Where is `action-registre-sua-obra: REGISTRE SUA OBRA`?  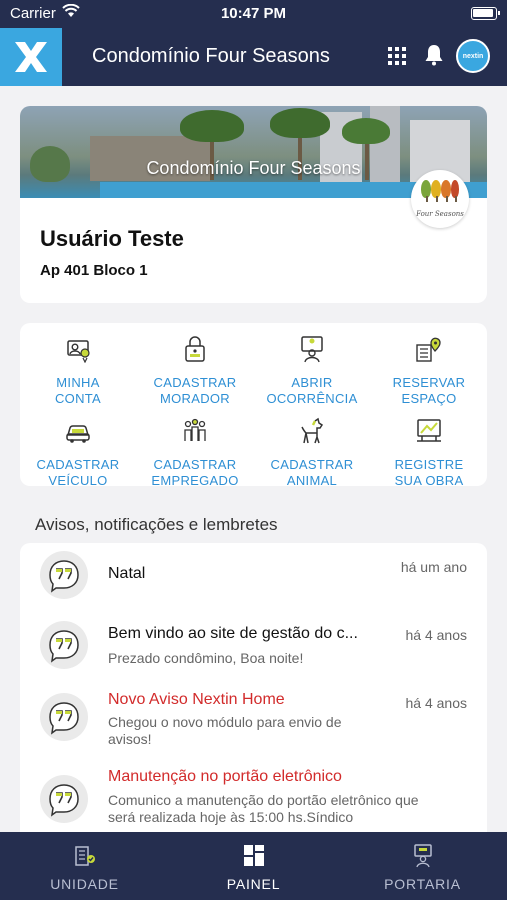 action-registre-sua-obra: REGISTRE SUA OBRA is located at coordinates (429, 456).